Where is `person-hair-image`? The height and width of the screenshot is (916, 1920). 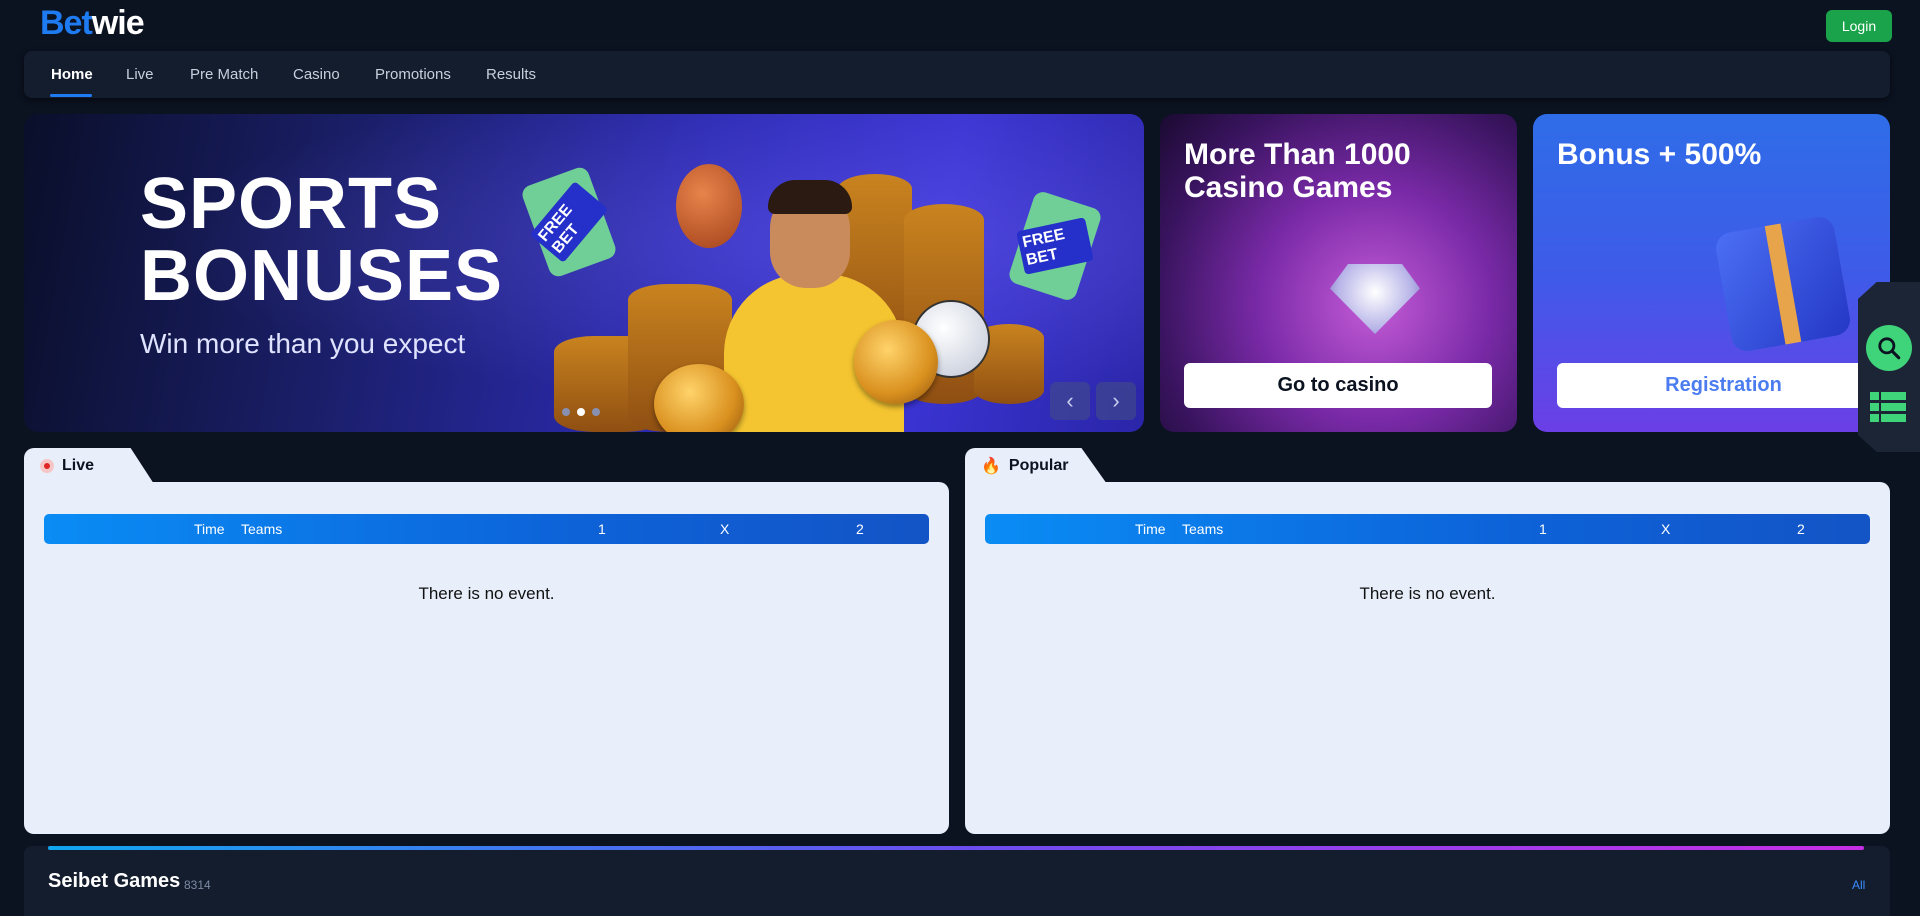
person-hair-image is located at coordinates (810, 197).